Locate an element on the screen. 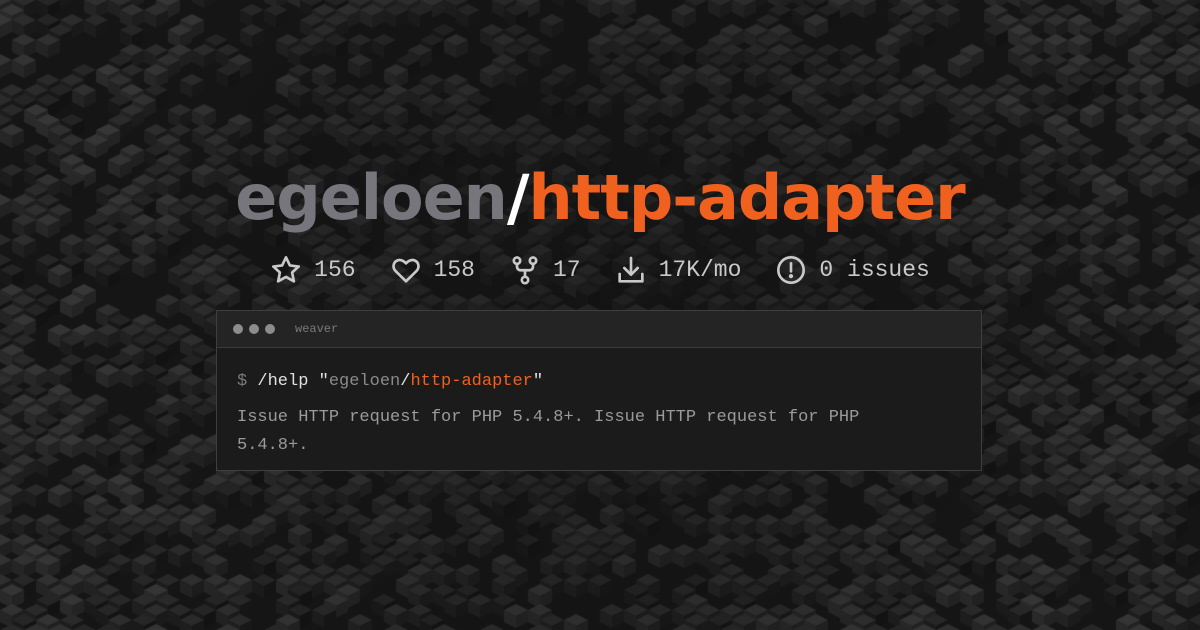 This screenshot has width=1200, height=630. downloads-count: 17K/mo is located at coordinates (700, 270).